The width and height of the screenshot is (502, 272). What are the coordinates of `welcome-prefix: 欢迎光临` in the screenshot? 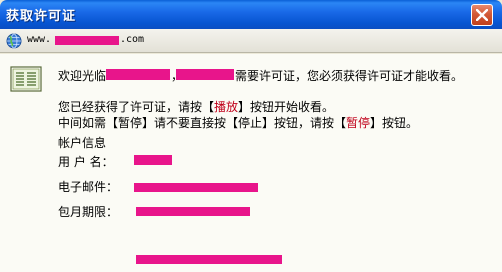 It's located at (82, 76).